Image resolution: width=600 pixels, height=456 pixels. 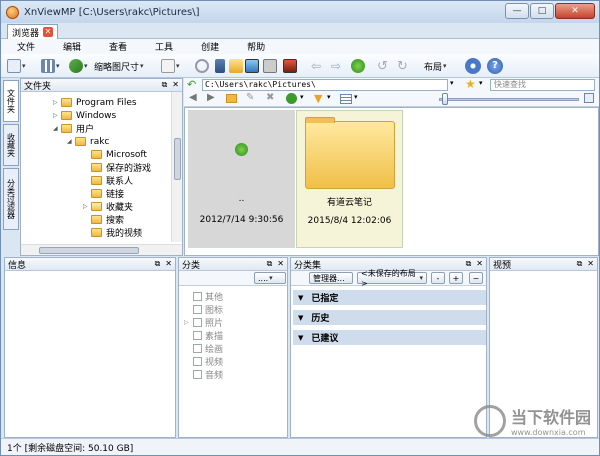 I want to click on category-set-row: ▼ 已指定, so click(x=389, y=297).